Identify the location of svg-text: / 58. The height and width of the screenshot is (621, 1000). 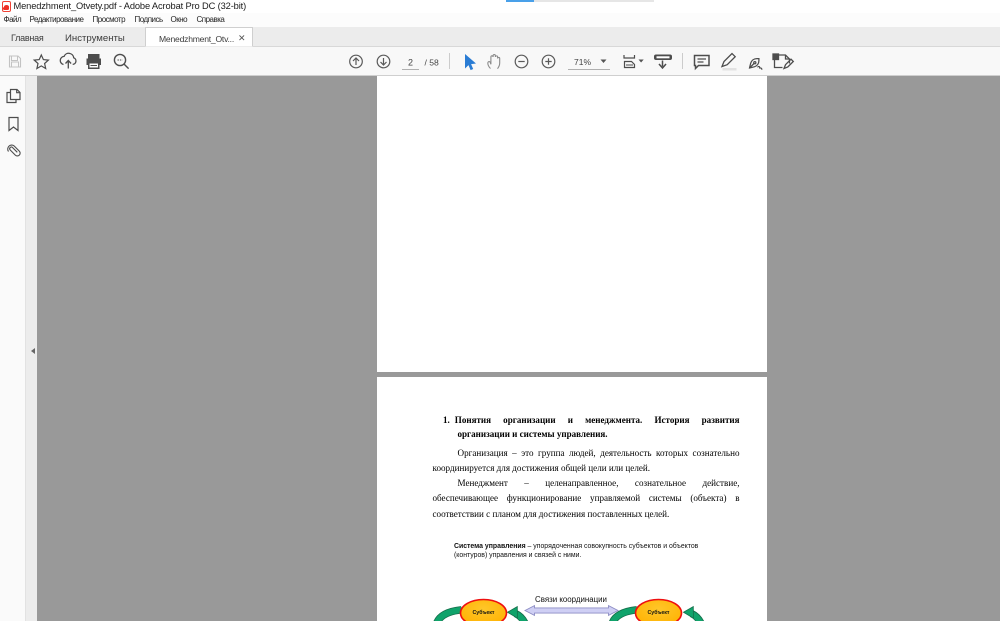
(432, 63).